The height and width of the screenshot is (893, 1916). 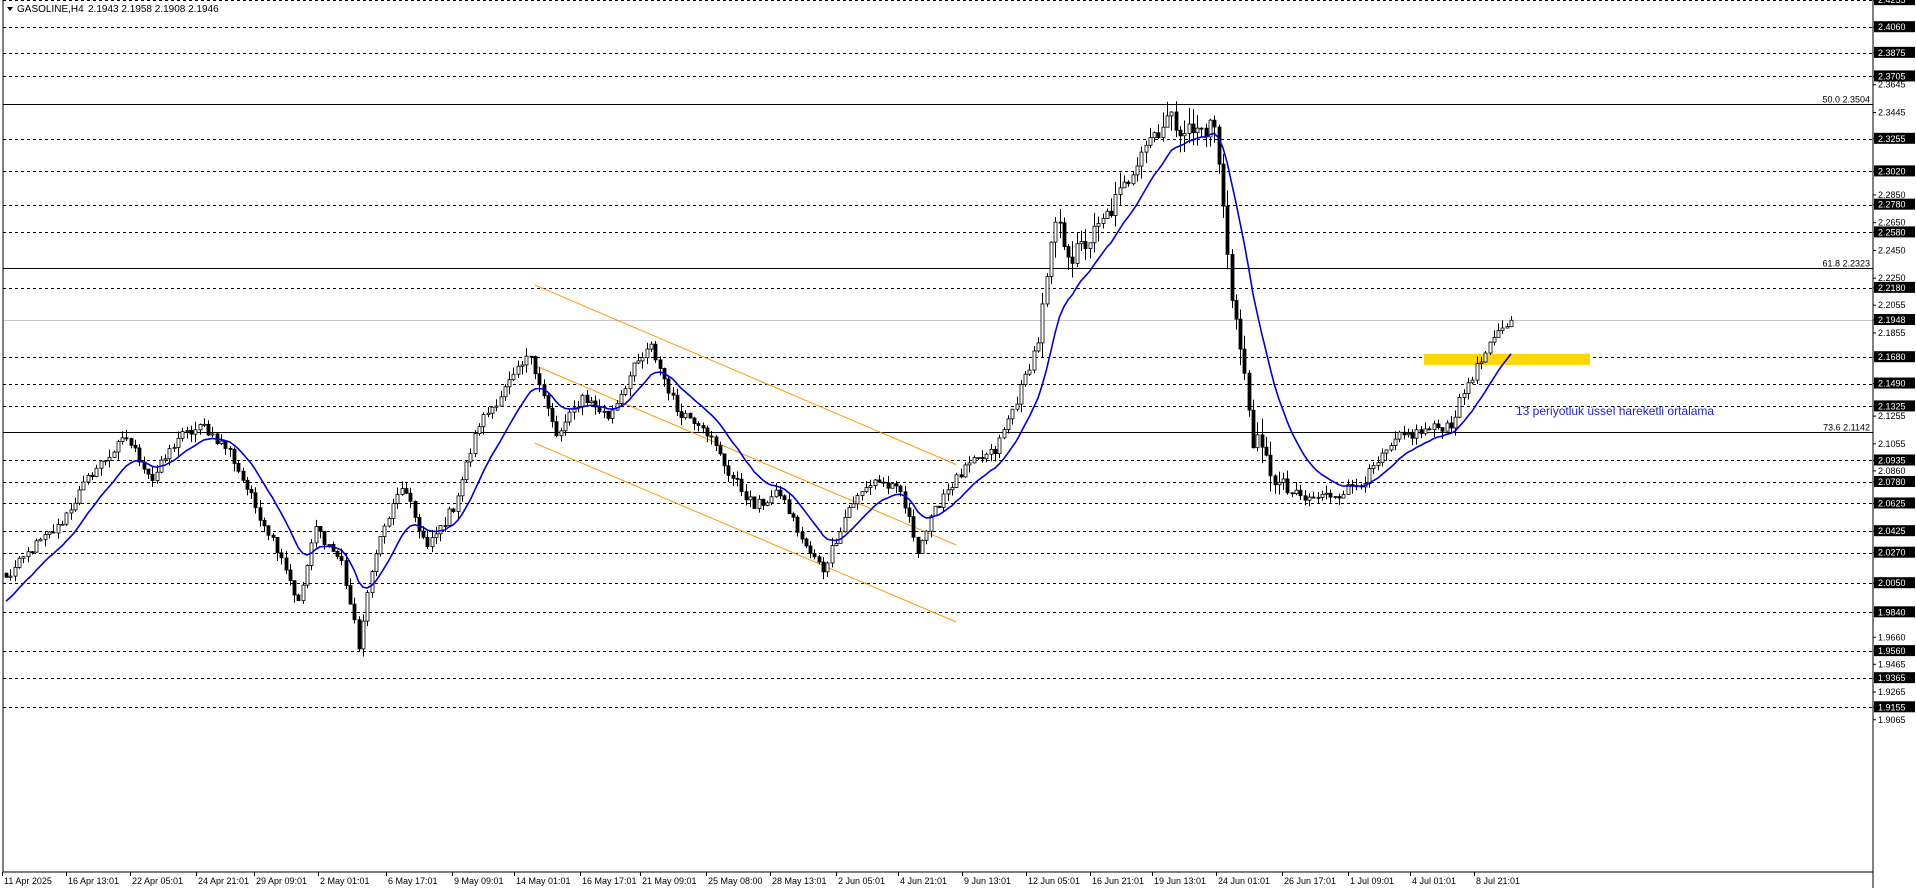 I want to click on price-tick: 2.1680, so click(x=1892, y=357).